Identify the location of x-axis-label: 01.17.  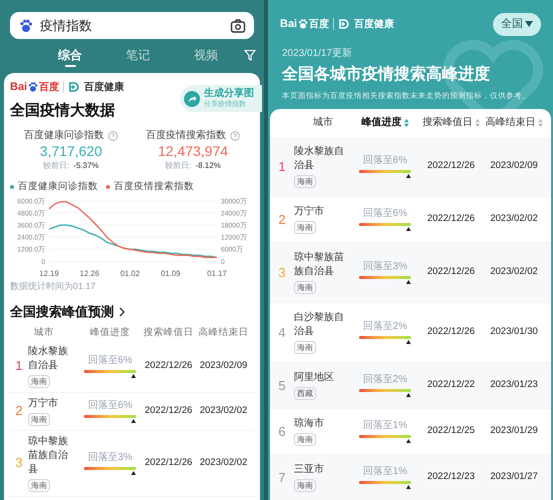
(217, 273).